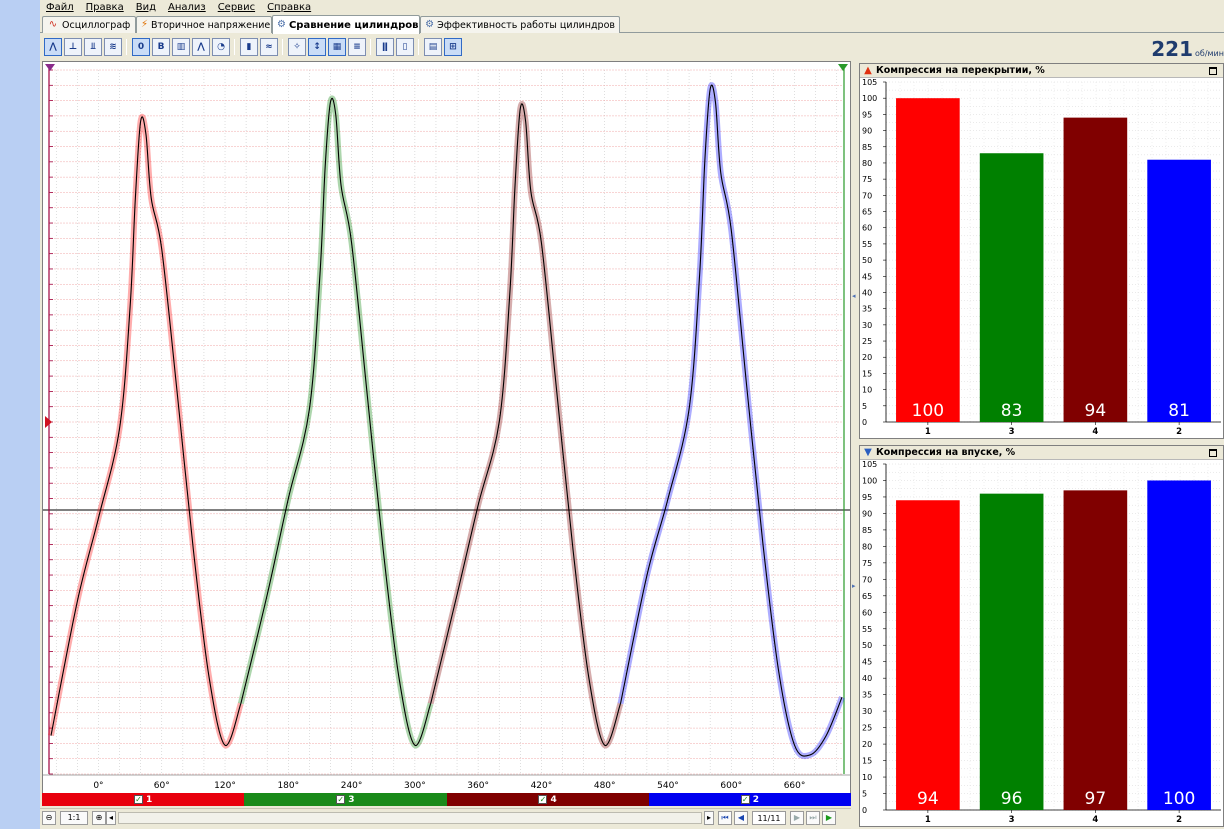  I want to click on arrow-down-icon: ▼, so click(868, 452).